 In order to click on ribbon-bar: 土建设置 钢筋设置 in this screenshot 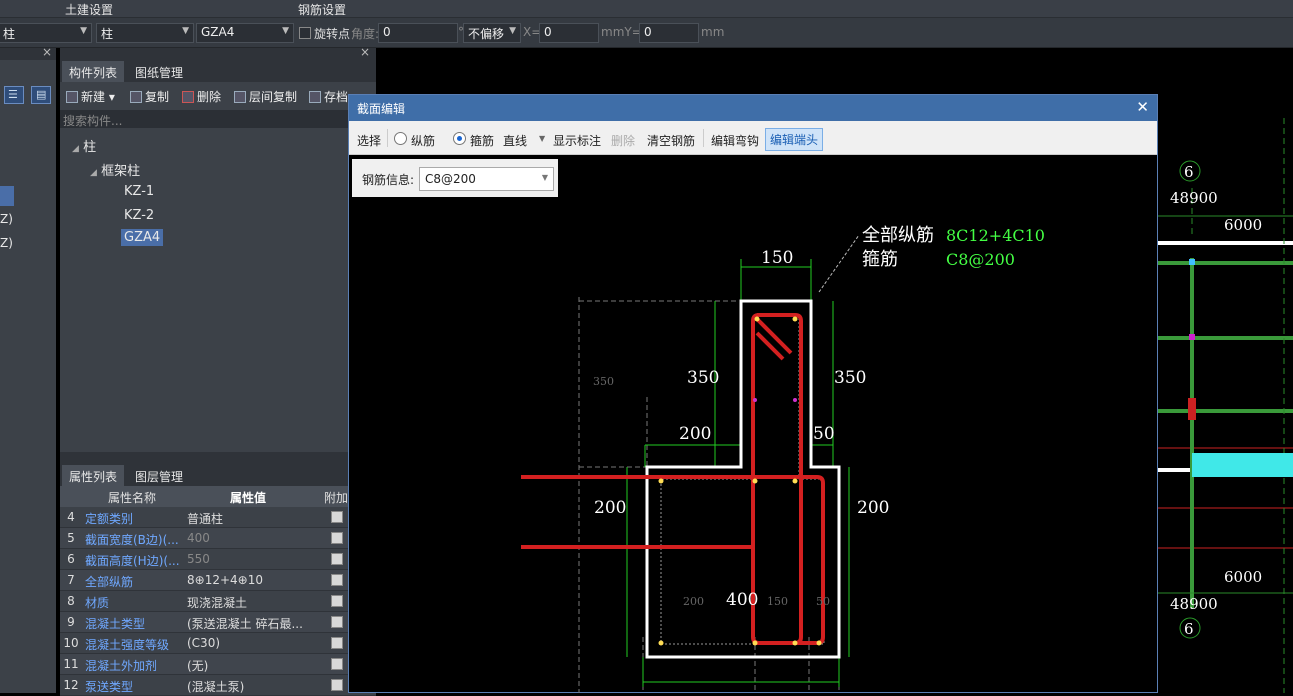, I will do `click(646, 9)`.